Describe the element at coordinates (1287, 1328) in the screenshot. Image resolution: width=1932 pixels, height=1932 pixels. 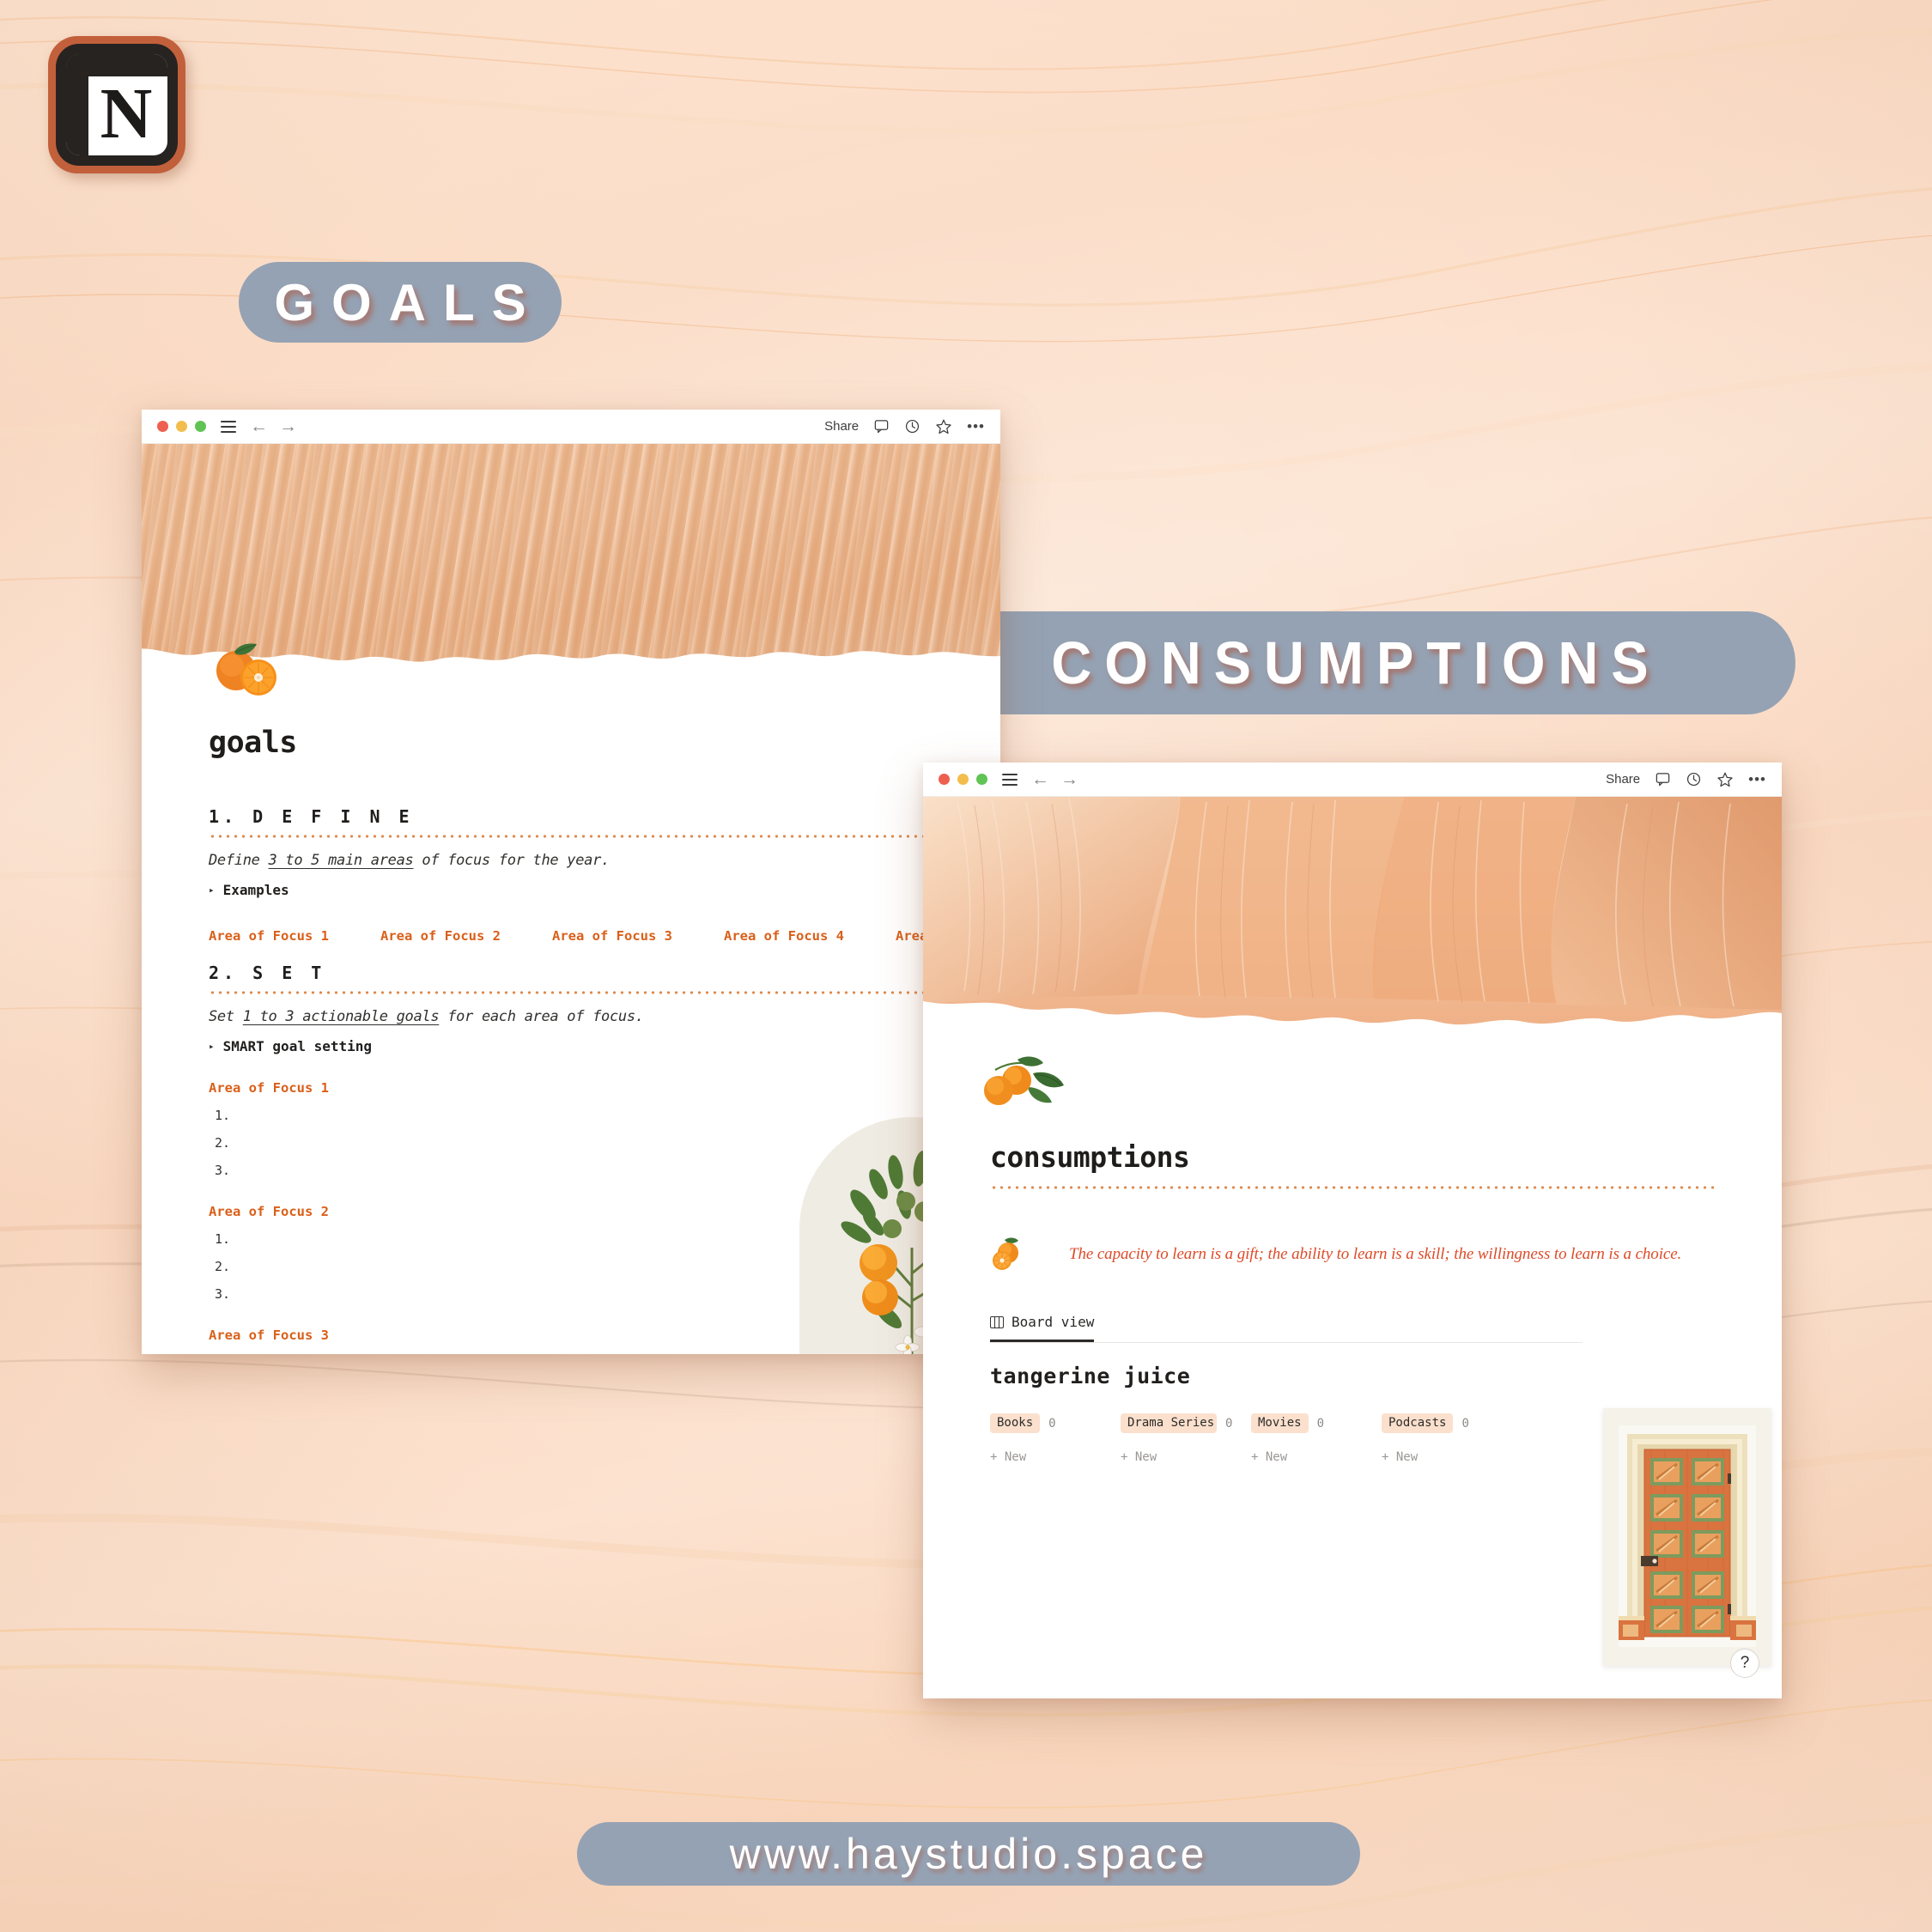
I see `database-tabbar: Board view` at that location.